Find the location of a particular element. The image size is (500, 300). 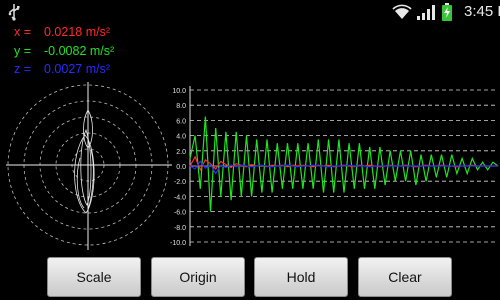

z-readout: z = 0.0027 m/s² is located at coordinates (62, 70).